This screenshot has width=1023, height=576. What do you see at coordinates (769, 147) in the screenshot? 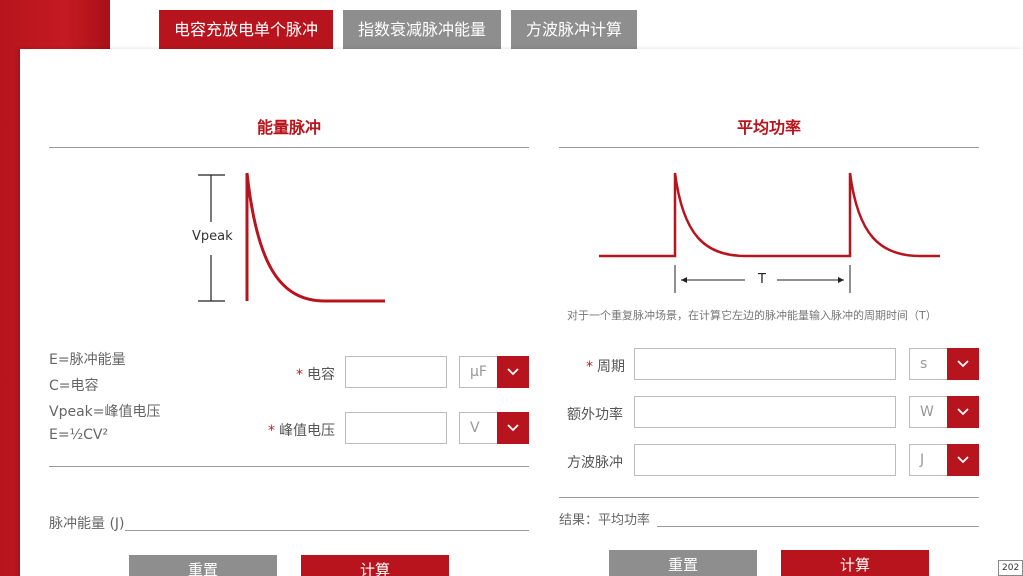
I see `right-title-divider` at bounding box center [769, 147].